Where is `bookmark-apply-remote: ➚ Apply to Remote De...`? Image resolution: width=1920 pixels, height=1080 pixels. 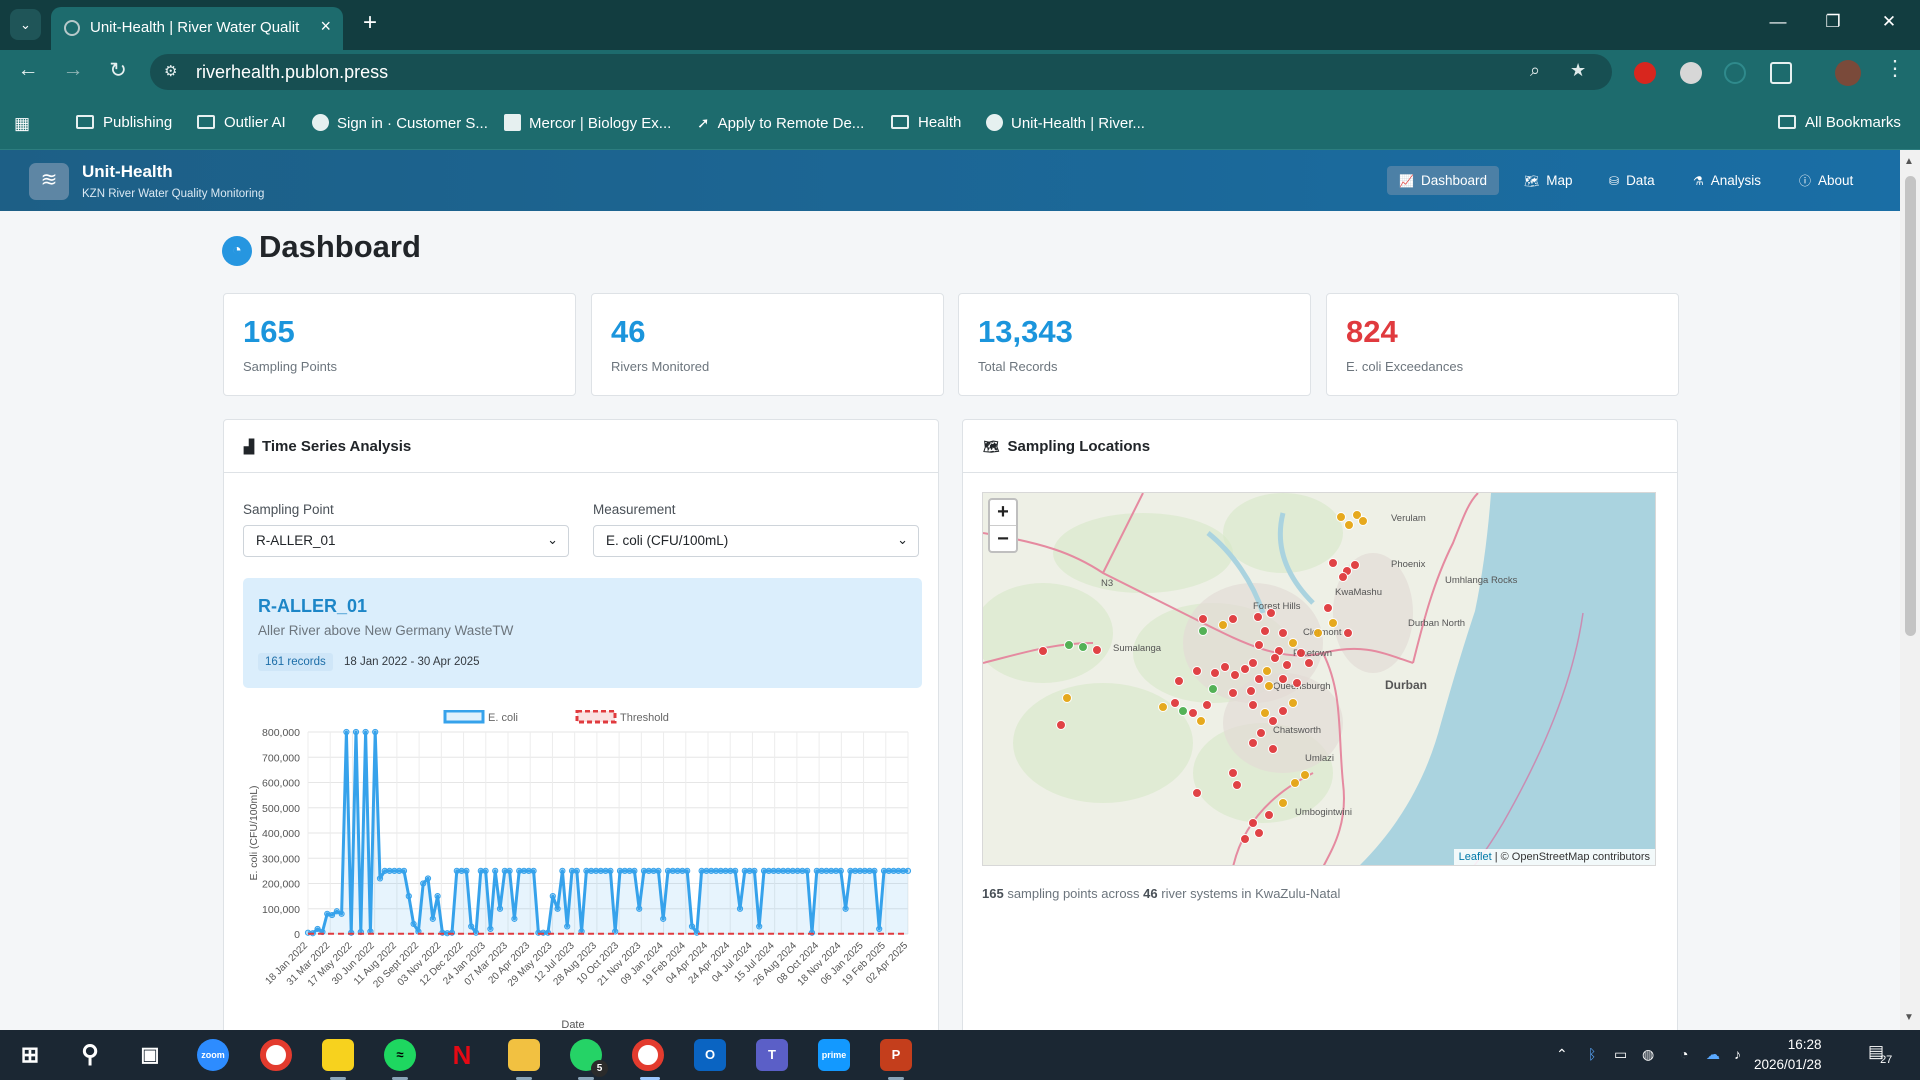
bookmark-apply-remote: ➚ Apply to Remote De... is located at coordinates (780, 123).